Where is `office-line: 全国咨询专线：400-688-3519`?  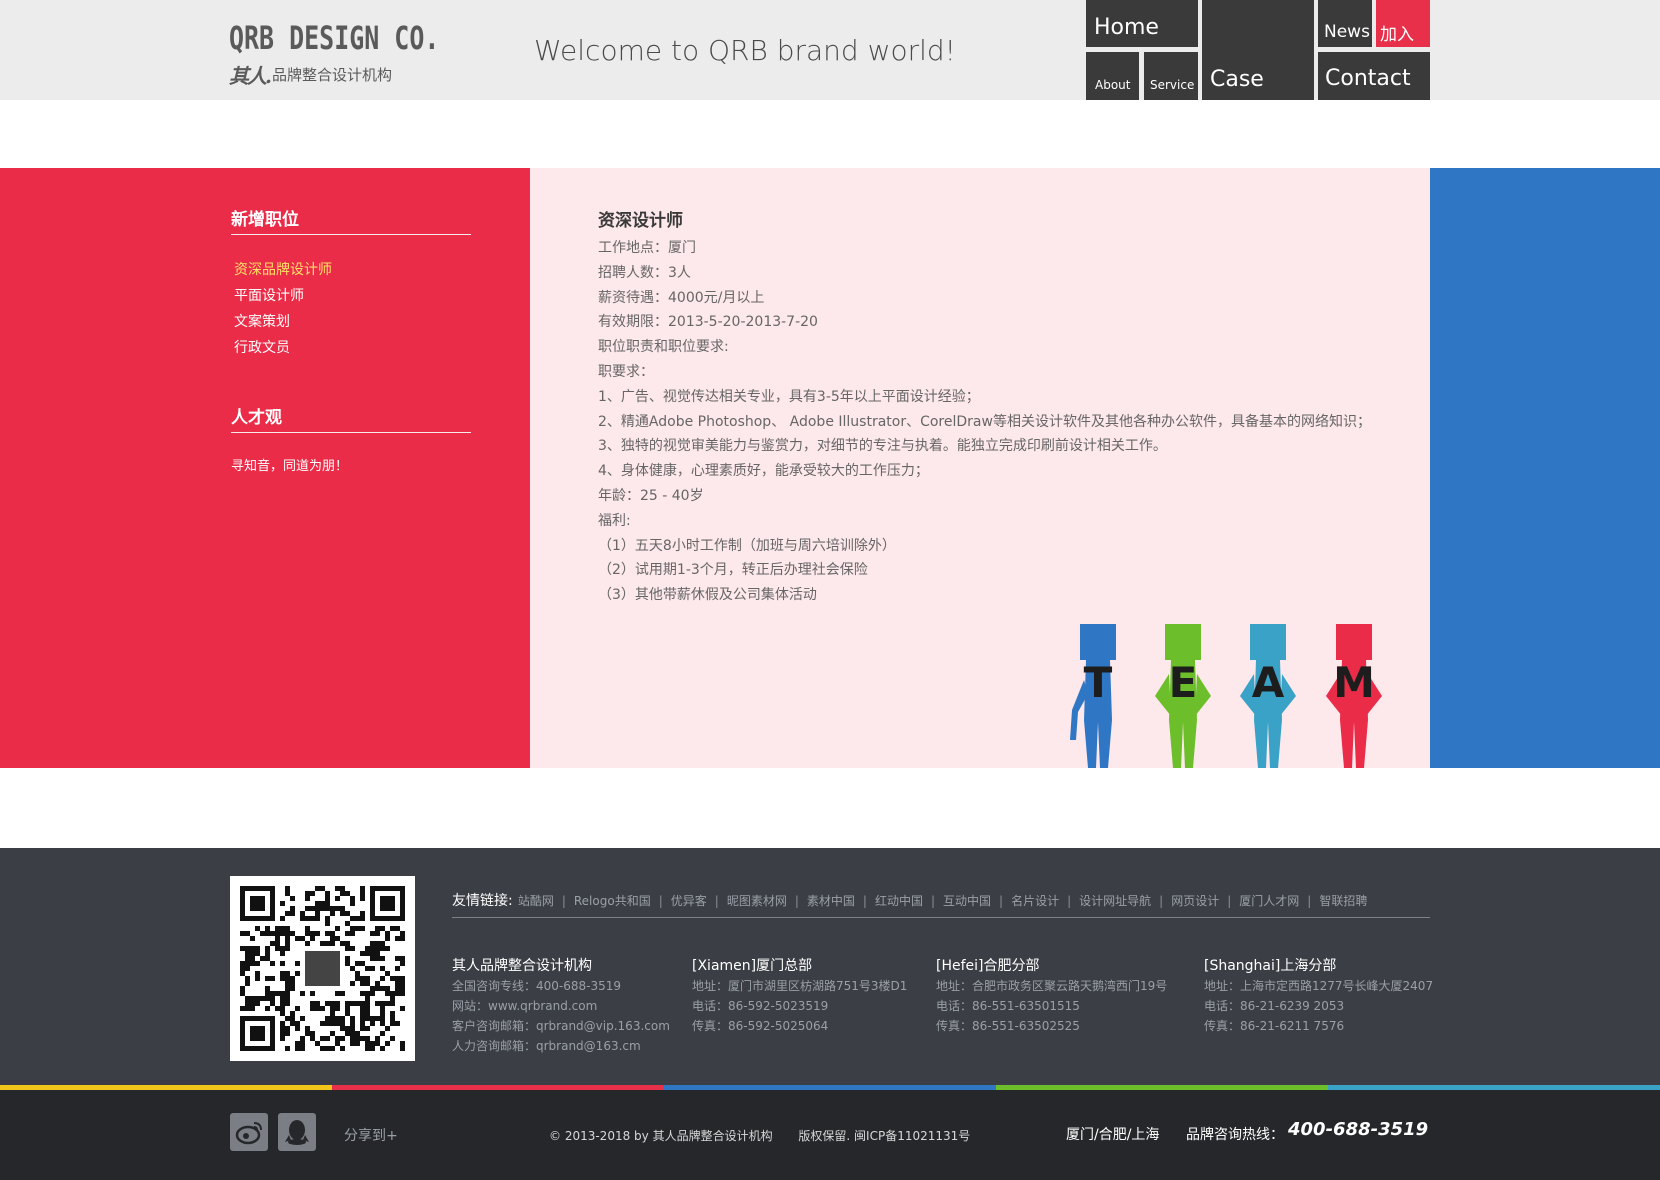 office-line: 全国咨询专线：400-688-3519 is located at coordinates (537, 986).